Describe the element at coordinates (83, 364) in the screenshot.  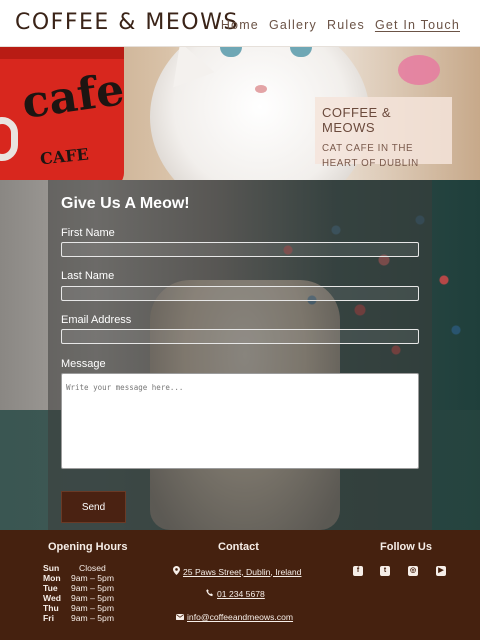
I see `message-label: Message` at that location.